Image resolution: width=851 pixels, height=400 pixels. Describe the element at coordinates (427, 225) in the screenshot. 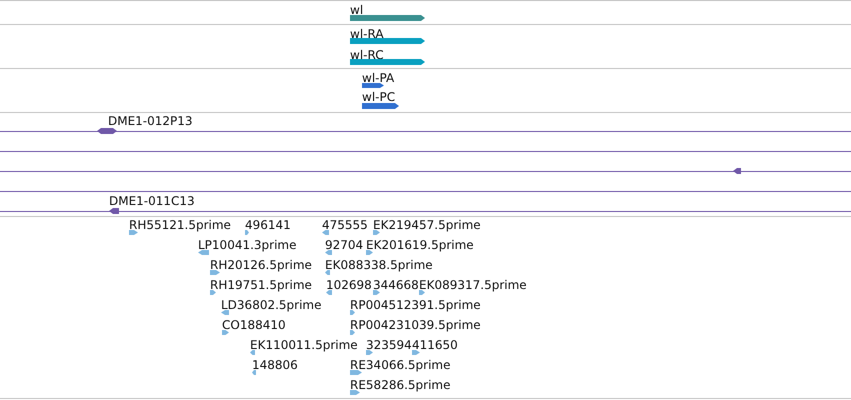

I see `feature-label: EK219457.5prime` at that location.